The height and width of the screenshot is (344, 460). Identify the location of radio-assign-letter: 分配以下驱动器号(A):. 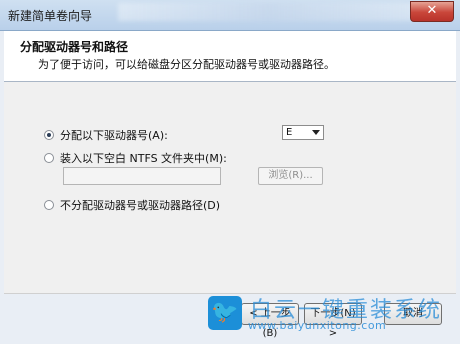
(106, 135).